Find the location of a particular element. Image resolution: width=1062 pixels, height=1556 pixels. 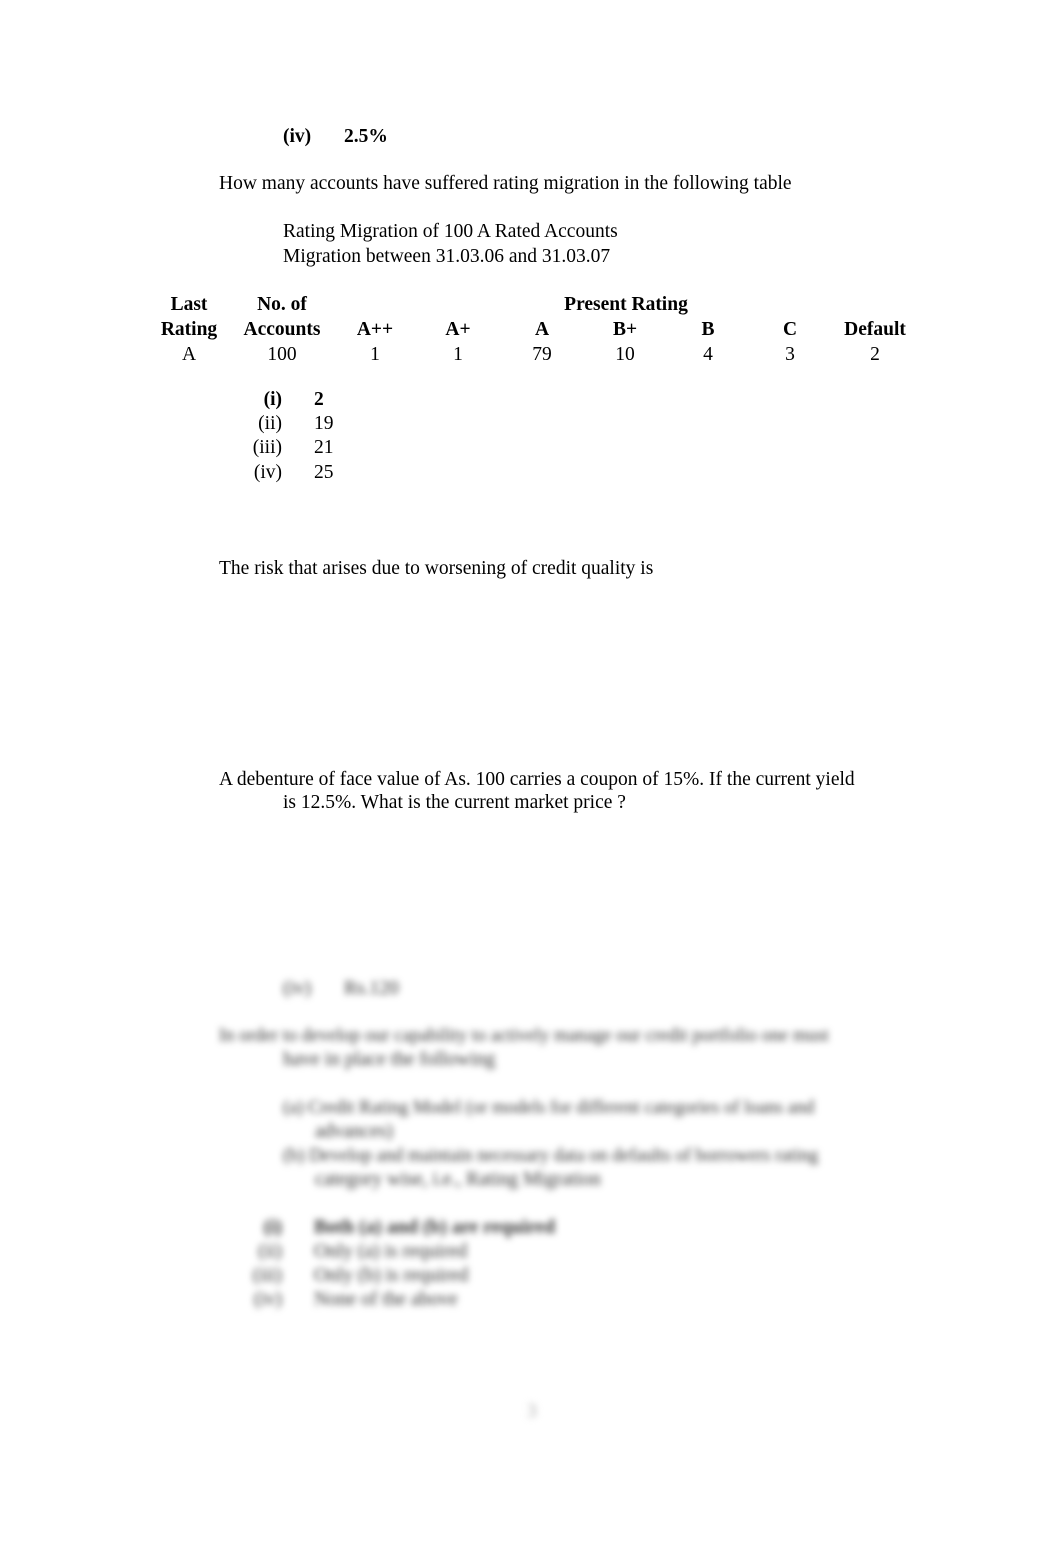

prev-option-value: 2.5% is located at coordinates (366, 136).